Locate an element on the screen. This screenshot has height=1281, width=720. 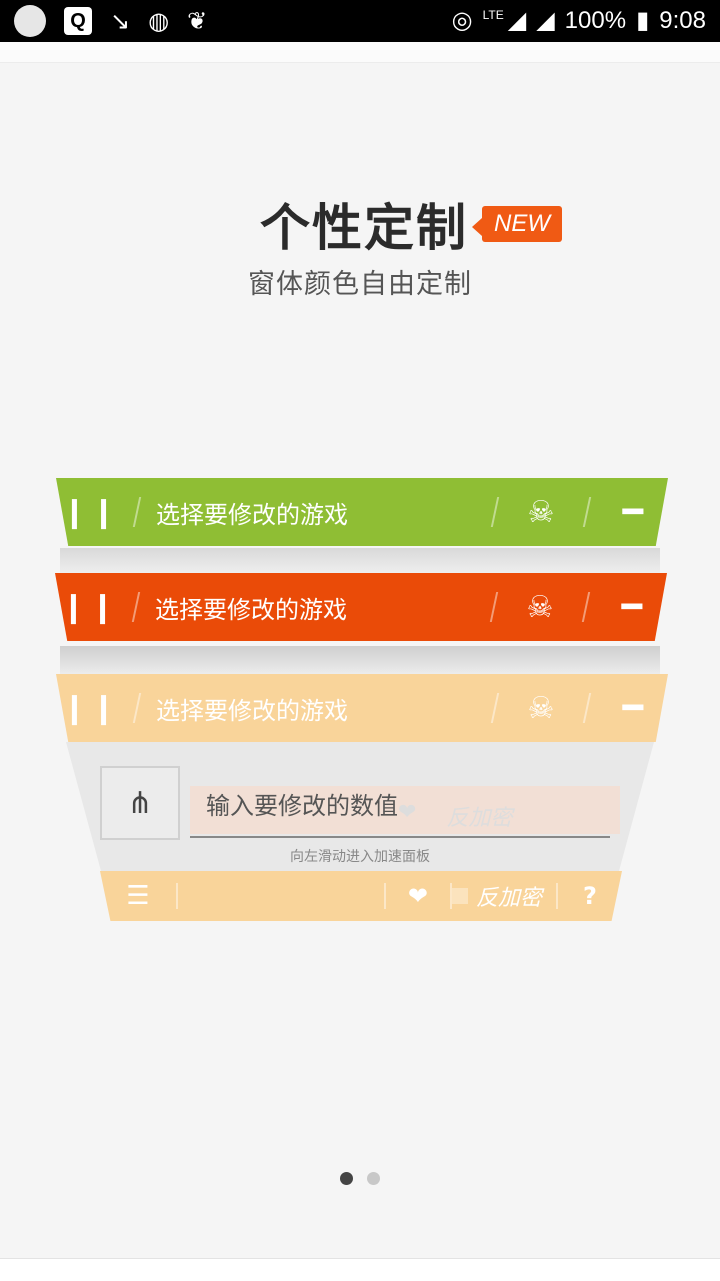
faded-option-label: 反加密 is located at coordinates (479, 818).